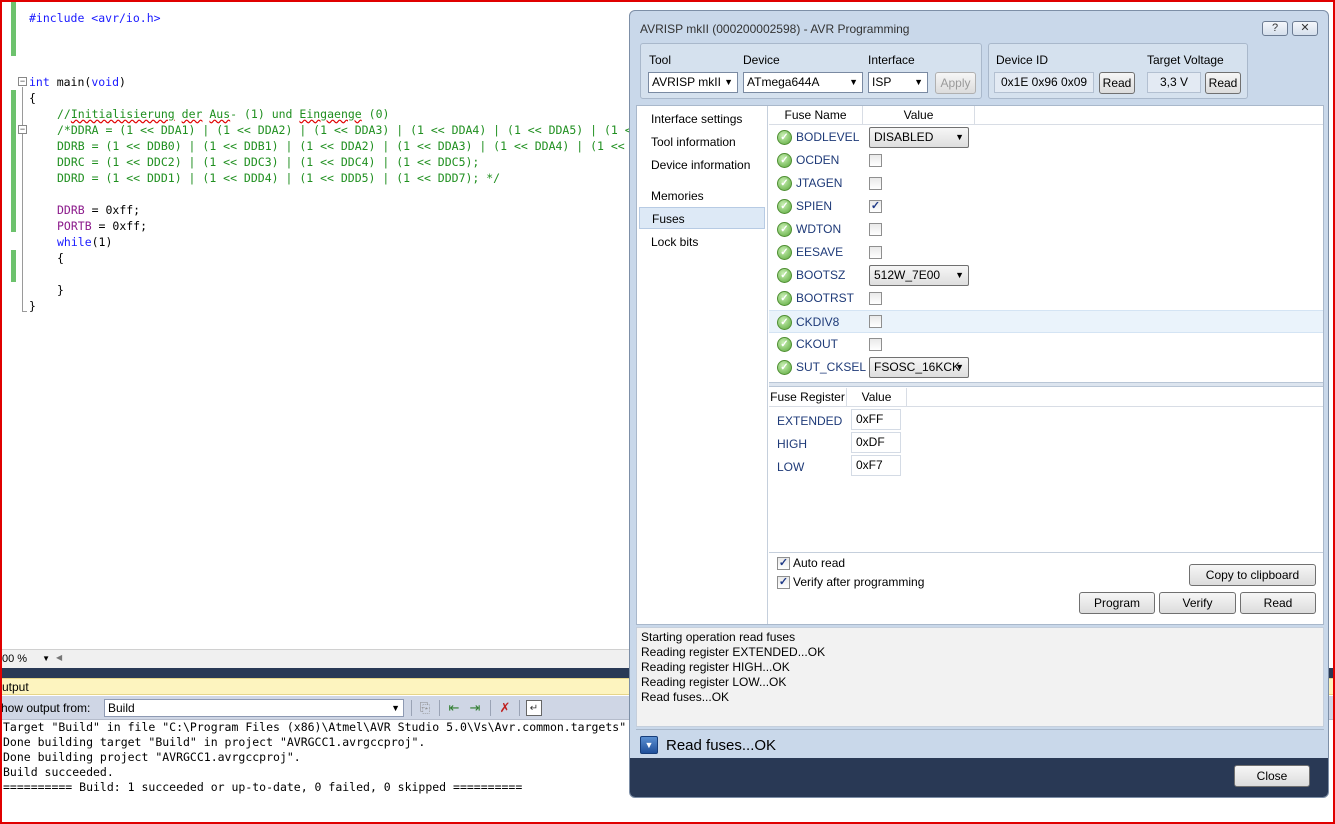  I want to click on output-line: Build succeeded., so click(58, 772).